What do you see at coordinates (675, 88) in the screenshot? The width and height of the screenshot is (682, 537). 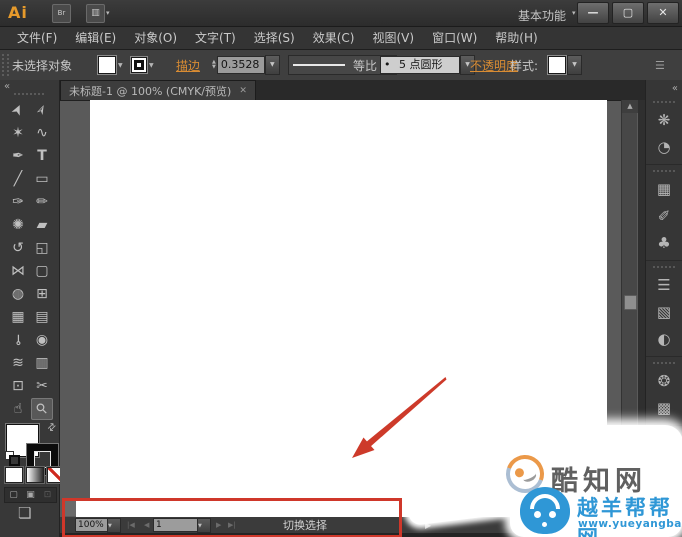 I see `dock-collapse-icon: «` at bounding box center [675, 88].